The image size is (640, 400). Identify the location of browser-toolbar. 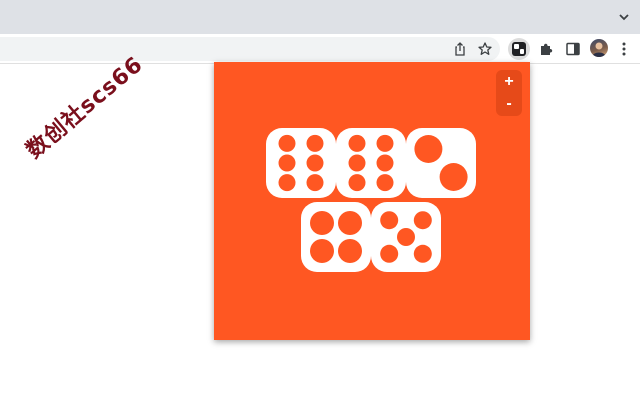
(320, 49).